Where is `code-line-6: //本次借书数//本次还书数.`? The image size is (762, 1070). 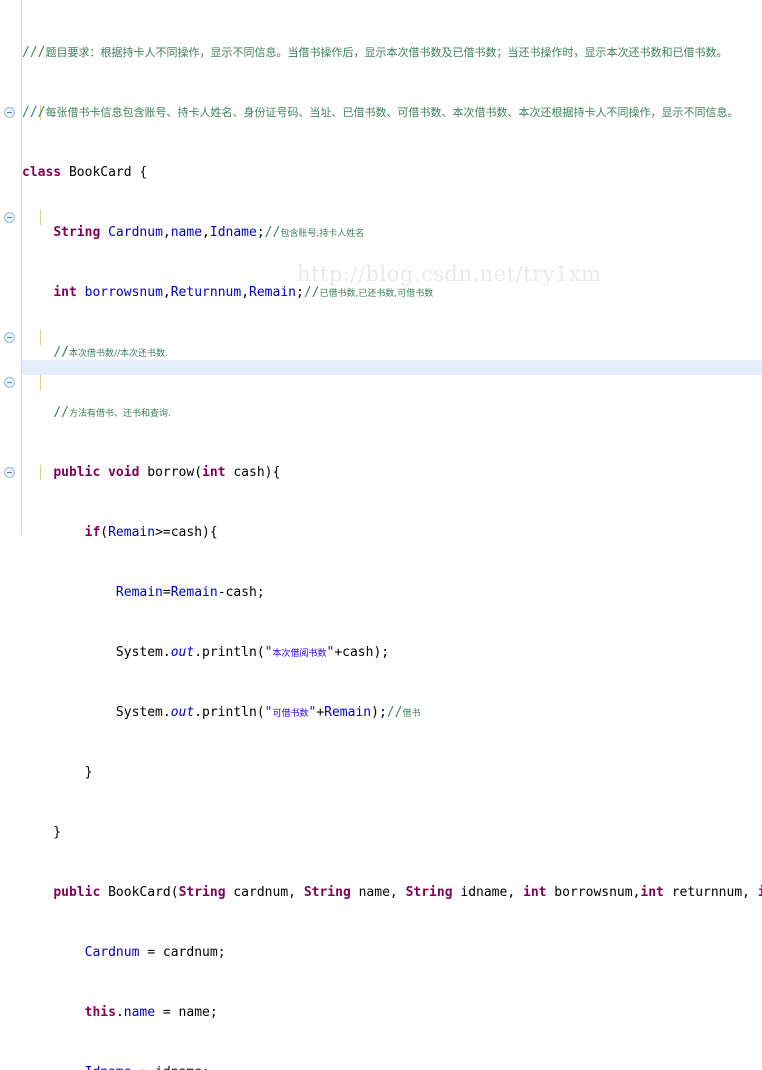 code-line-6: //本次借书数//本次还书数. is located at coordinates (110, 352).